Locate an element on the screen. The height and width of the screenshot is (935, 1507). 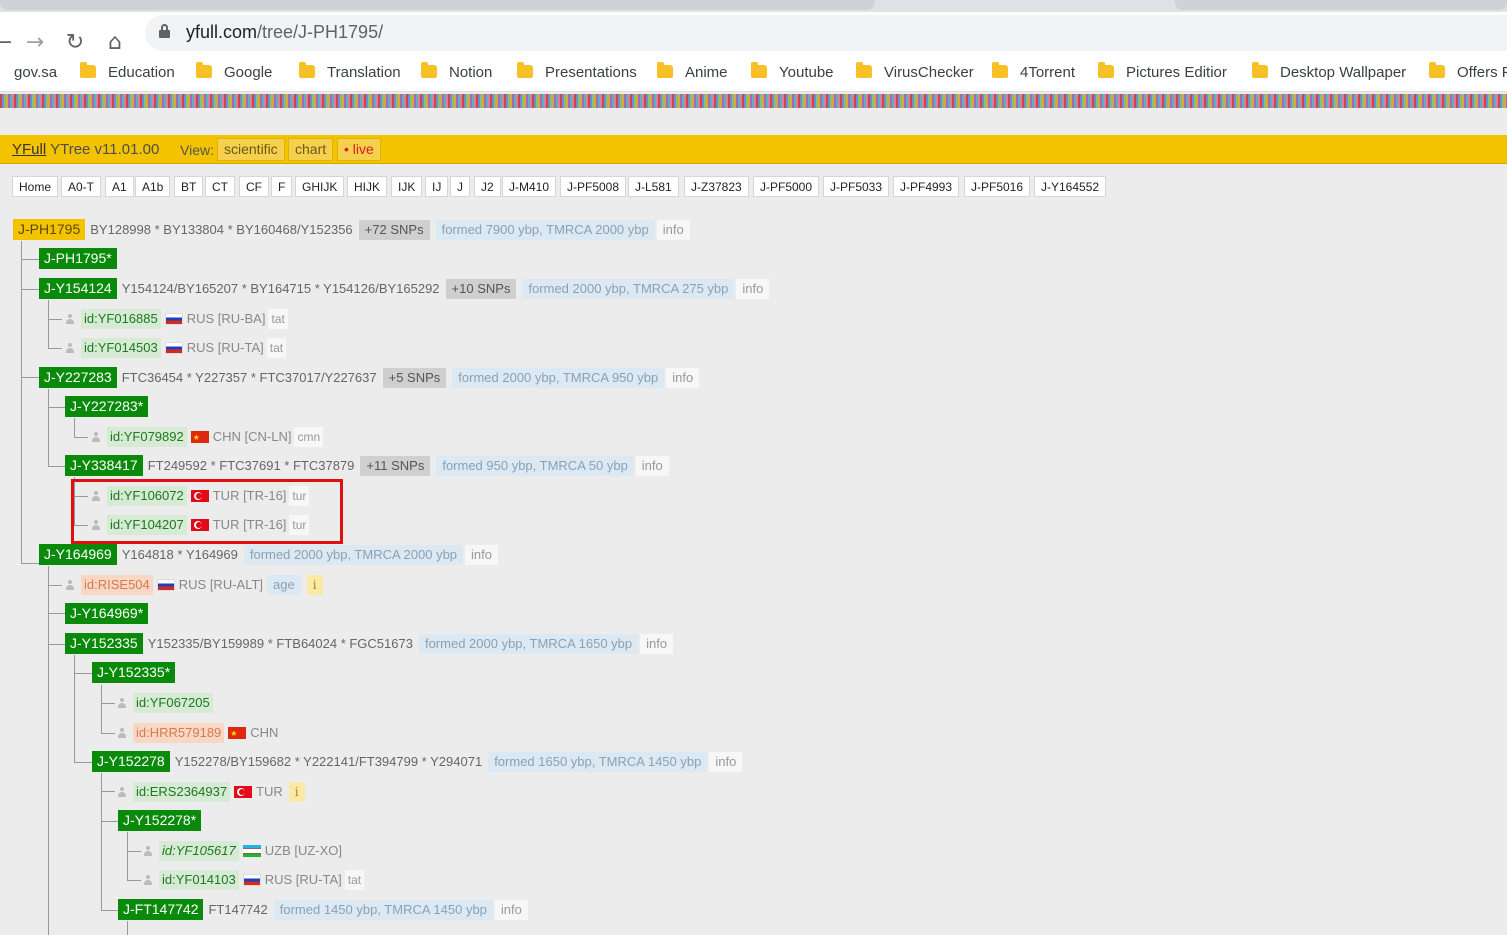
sample-id: id:YF105617 is located at coordinates (199, 850).